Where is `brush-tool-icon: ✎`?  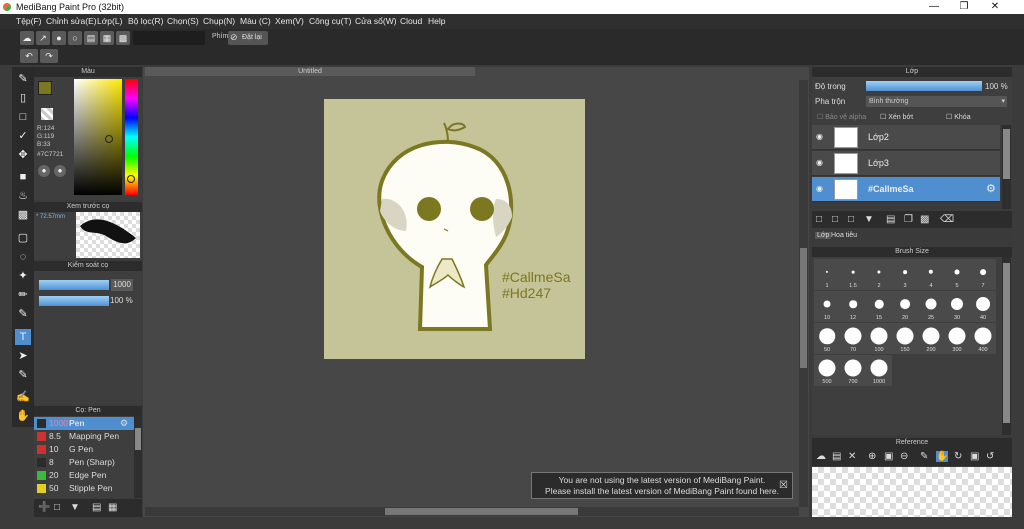
brush-tool-icon: ✎ is located at coordinates (23, 79).